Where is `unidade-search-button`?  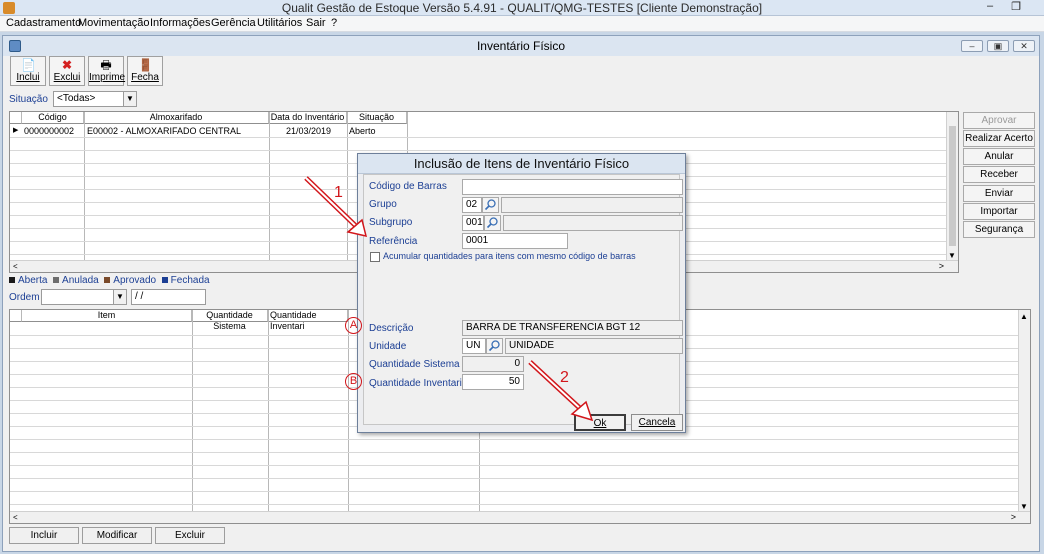 unidade-search-button is located at coordinates (494, 346).